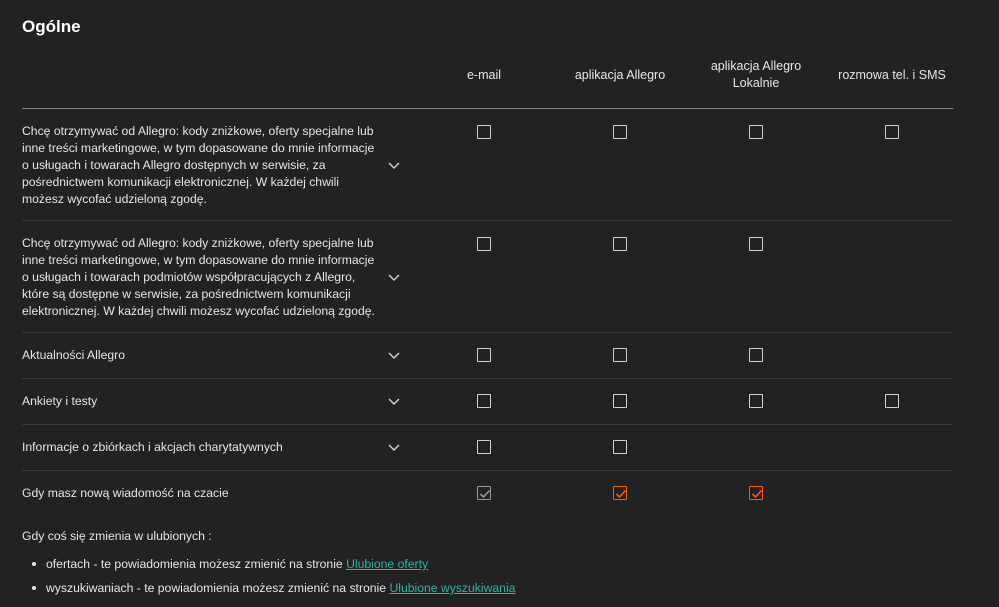 The image size is (999, 607). What do you see at coordinates (892, 74) in the screenshot?
I see `column-header-phone-sms: rozmowa tel. i SMS` at bounding box center [892, 74].